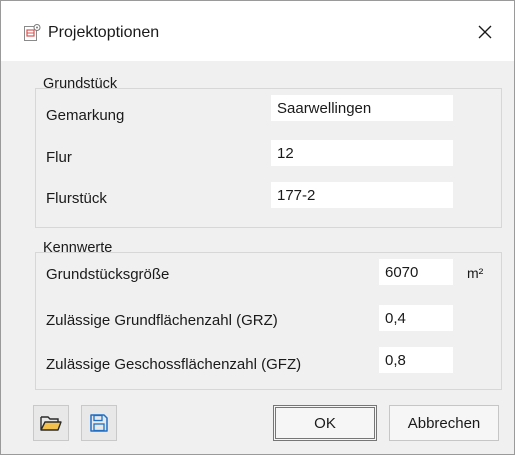 This screenshot has width=515, height=455. I want to click on title-bar: Projektoptionen, so click(257, 31).